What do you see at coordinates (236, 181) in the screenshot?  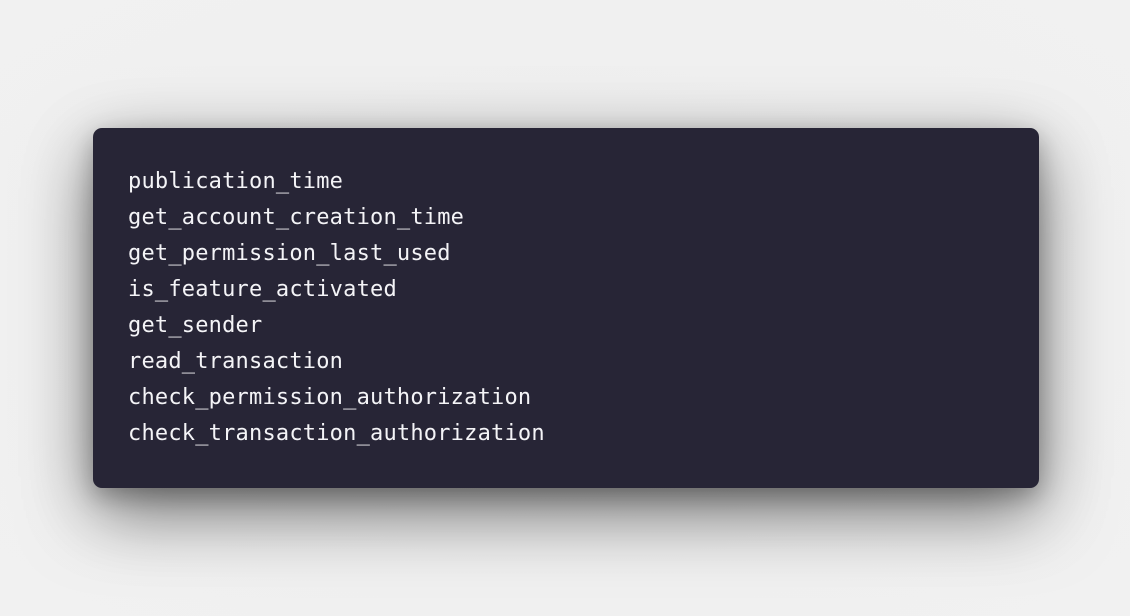 I see `code-line-publication-time: publication_time` at bounding box center [236, 181].